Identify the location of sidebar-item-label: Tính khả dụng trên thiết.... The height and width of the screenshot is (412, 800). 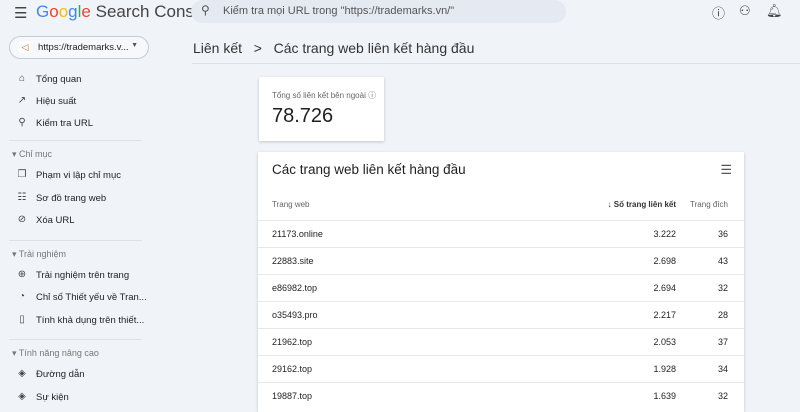
(90, 320).